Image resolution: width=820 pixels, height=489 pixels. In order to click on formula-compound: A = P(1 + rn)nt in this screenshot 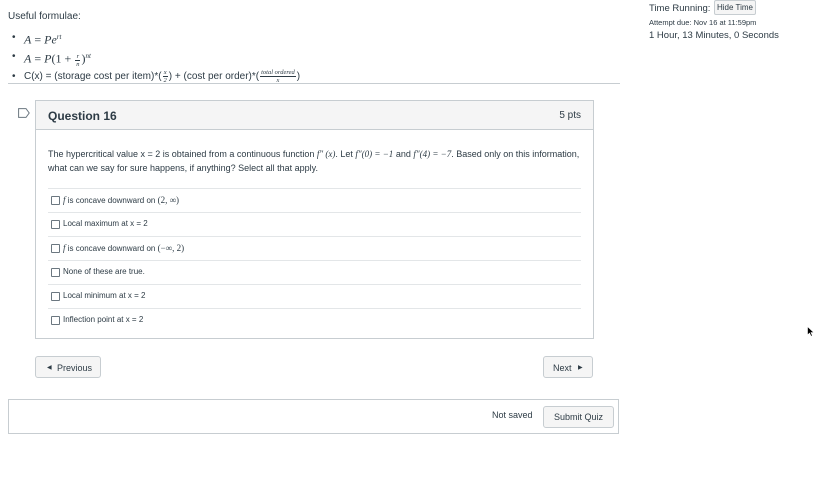, I will do `click(156, 58)`.